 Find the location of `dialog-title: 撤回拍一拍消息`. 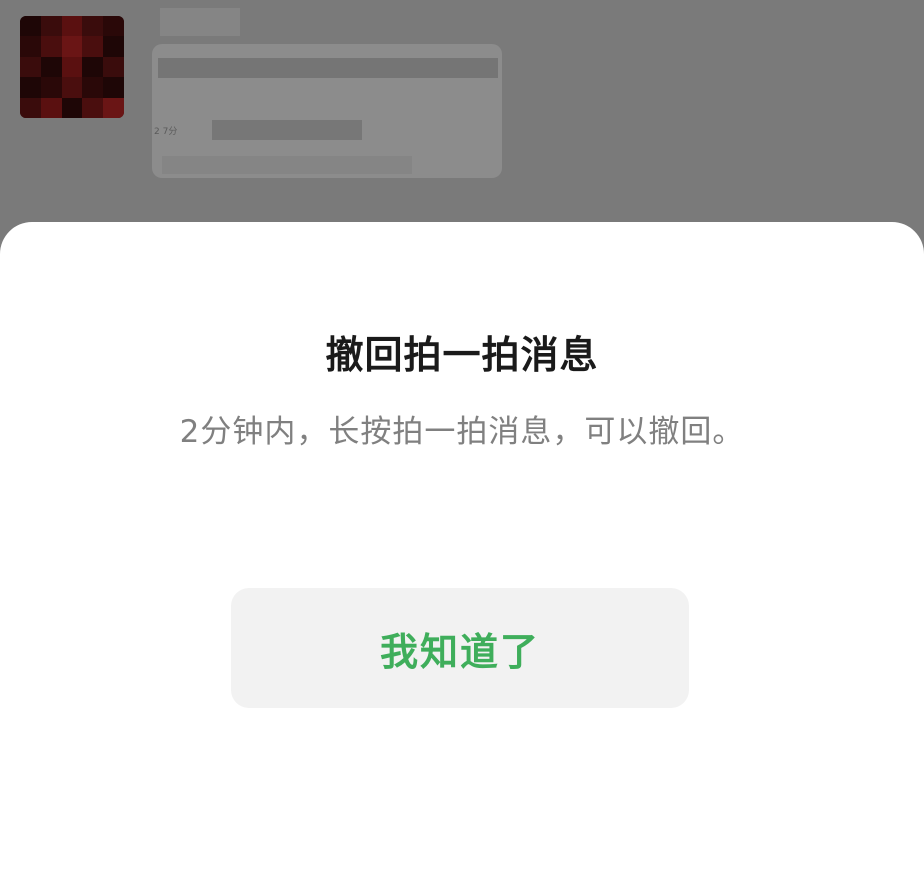

dialog-title: 撤回拍一拍消息 is located at coordinates (462, 355).